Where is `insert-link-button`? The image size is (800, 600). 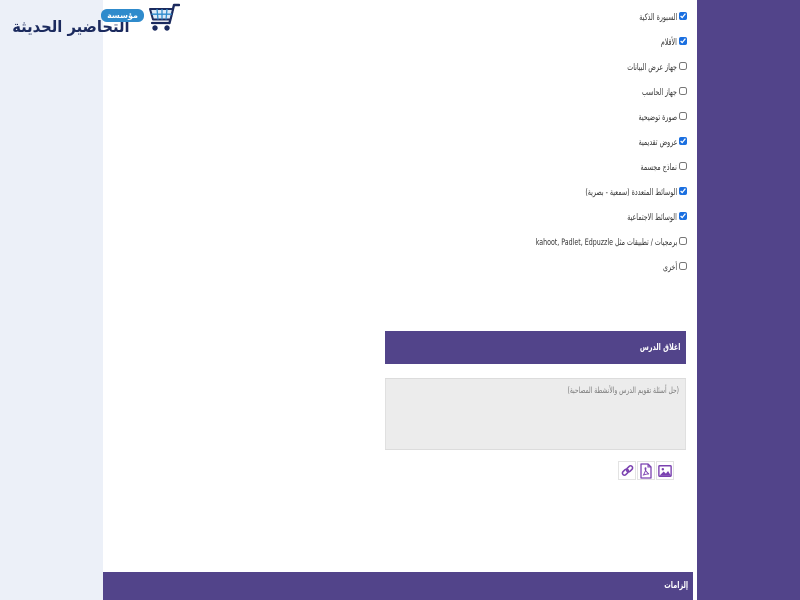
insert-link-button is located at coordinates (627, 470).